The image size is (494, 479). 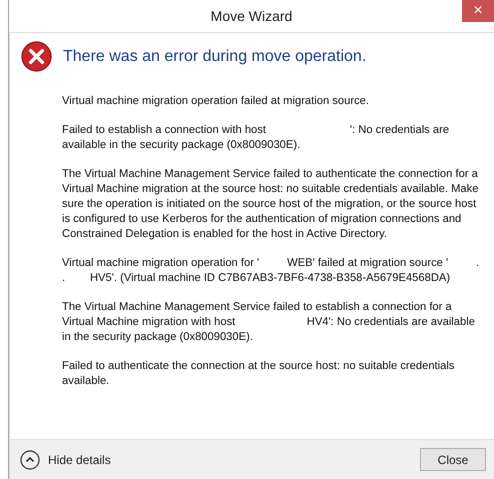 I want to click on error-message: Failed to authenticate the connection at the source host: no suitable credentials available., so click(x=259, y=374).